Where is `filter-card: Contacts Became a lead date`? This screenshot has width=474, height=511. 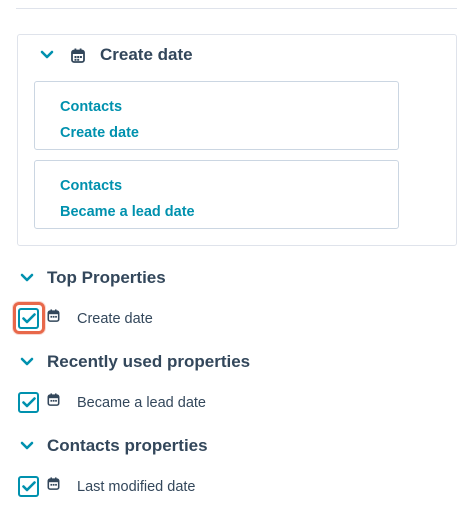 filter-card: Contacts Became a lead date is located at coordinates (216, 194).